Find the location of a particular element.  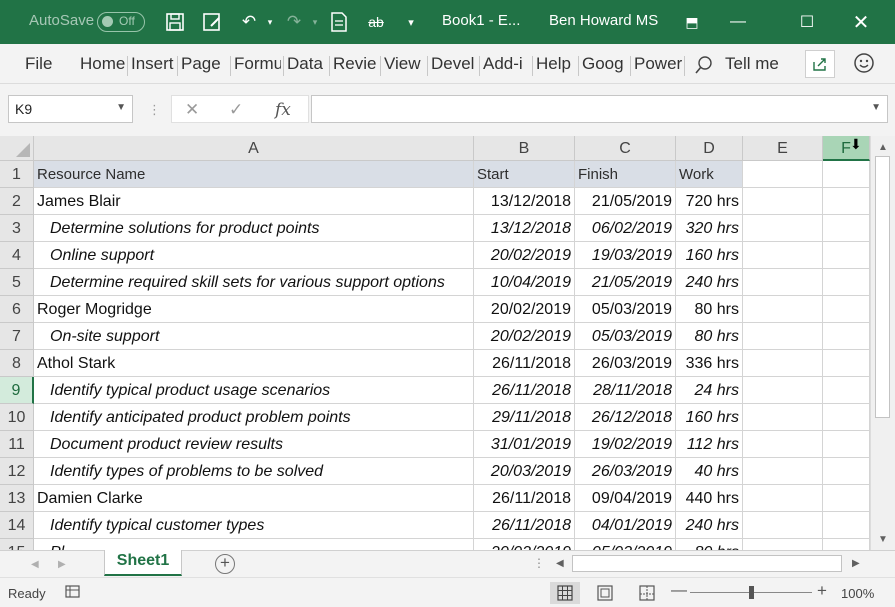

table-cell: 04/01/2019 is located at coordinates (625, 525).